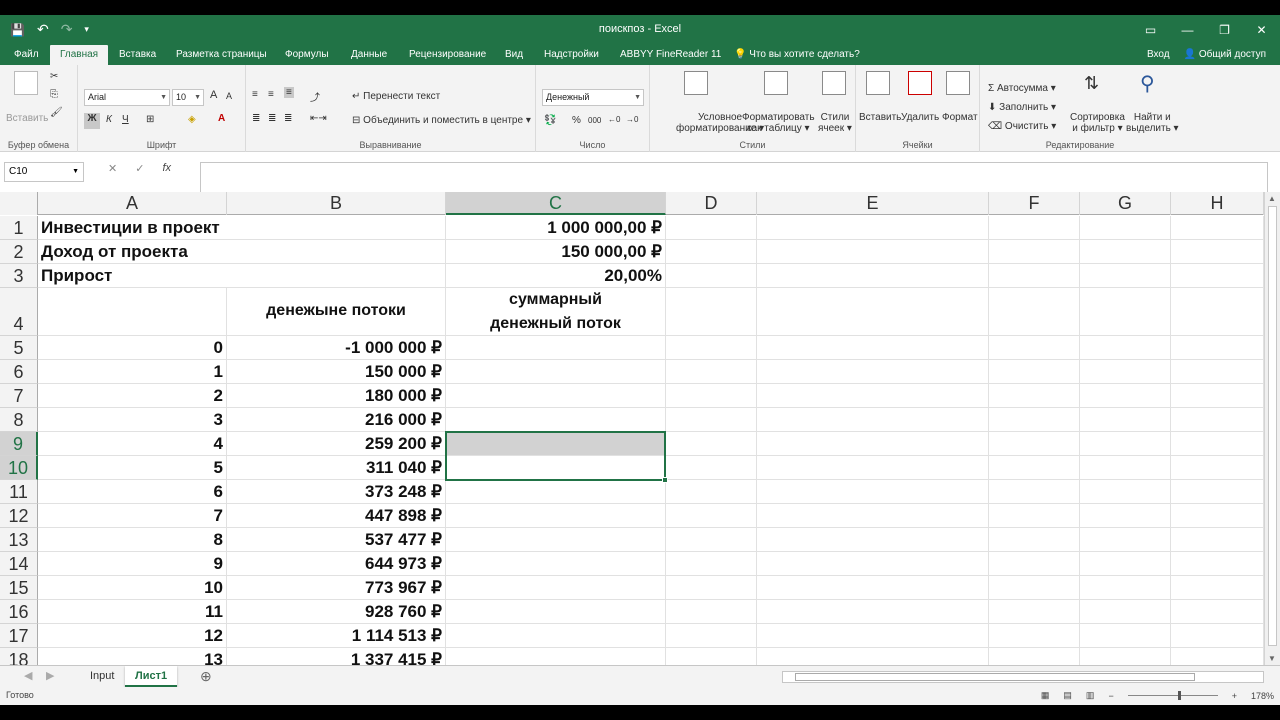 The width and height of the screenshot is (1280, 720). Describe the element at coordinates (206, 676) in the screenshot. I see `add-sheet-icon: ⊕` at that location.